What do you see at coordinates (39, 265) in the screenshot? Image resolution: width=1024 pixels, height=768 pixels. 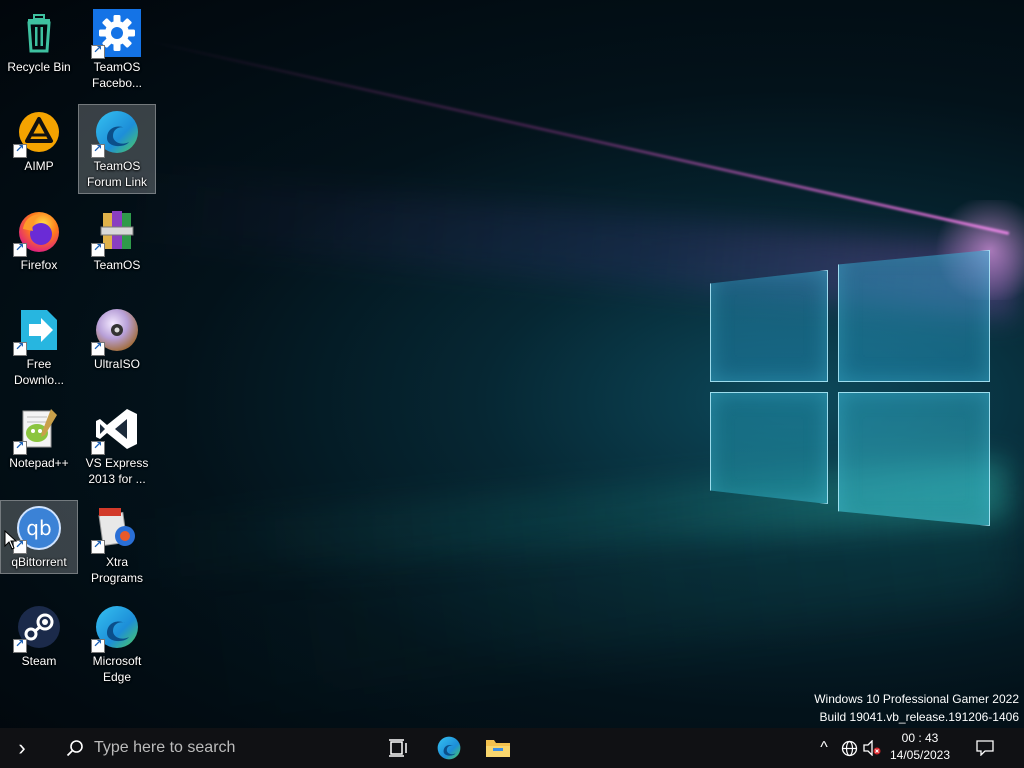 I see `desktop-icon-label: Firefox` at bounding box center [39, 265].